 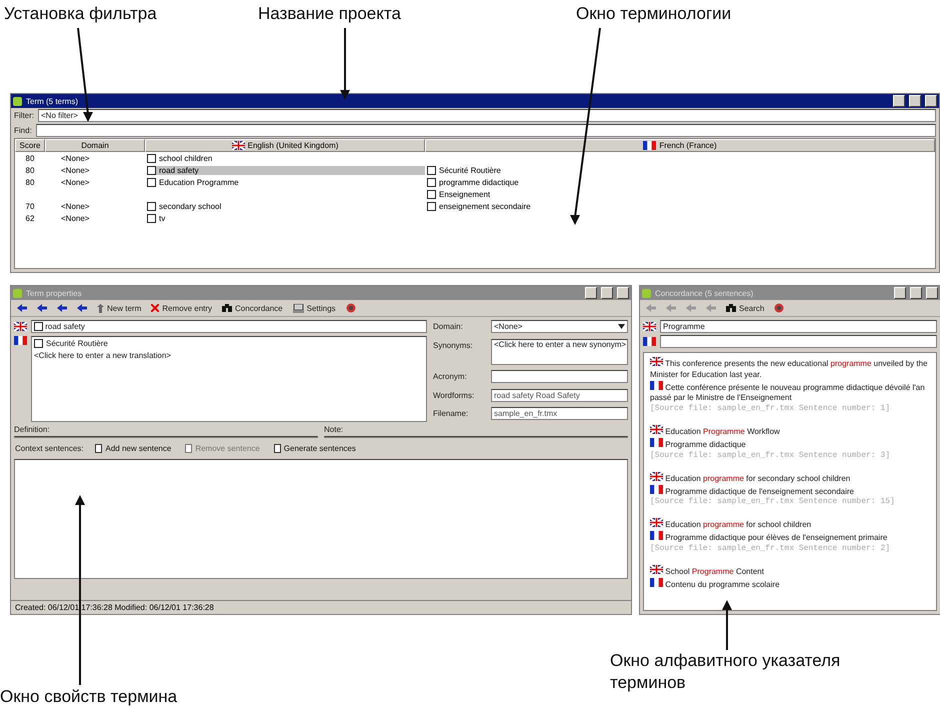 What do you see at coordinates (181, 308) in the screenshot?
I see `remove-entry-button: Remove entry` at bounding box center [181, 308].